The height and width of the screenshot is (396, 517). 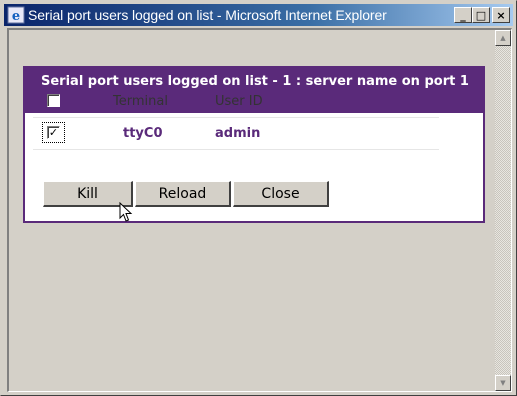 I want to click on scroll-down-icon: ▼, so click(x=503, y=383).